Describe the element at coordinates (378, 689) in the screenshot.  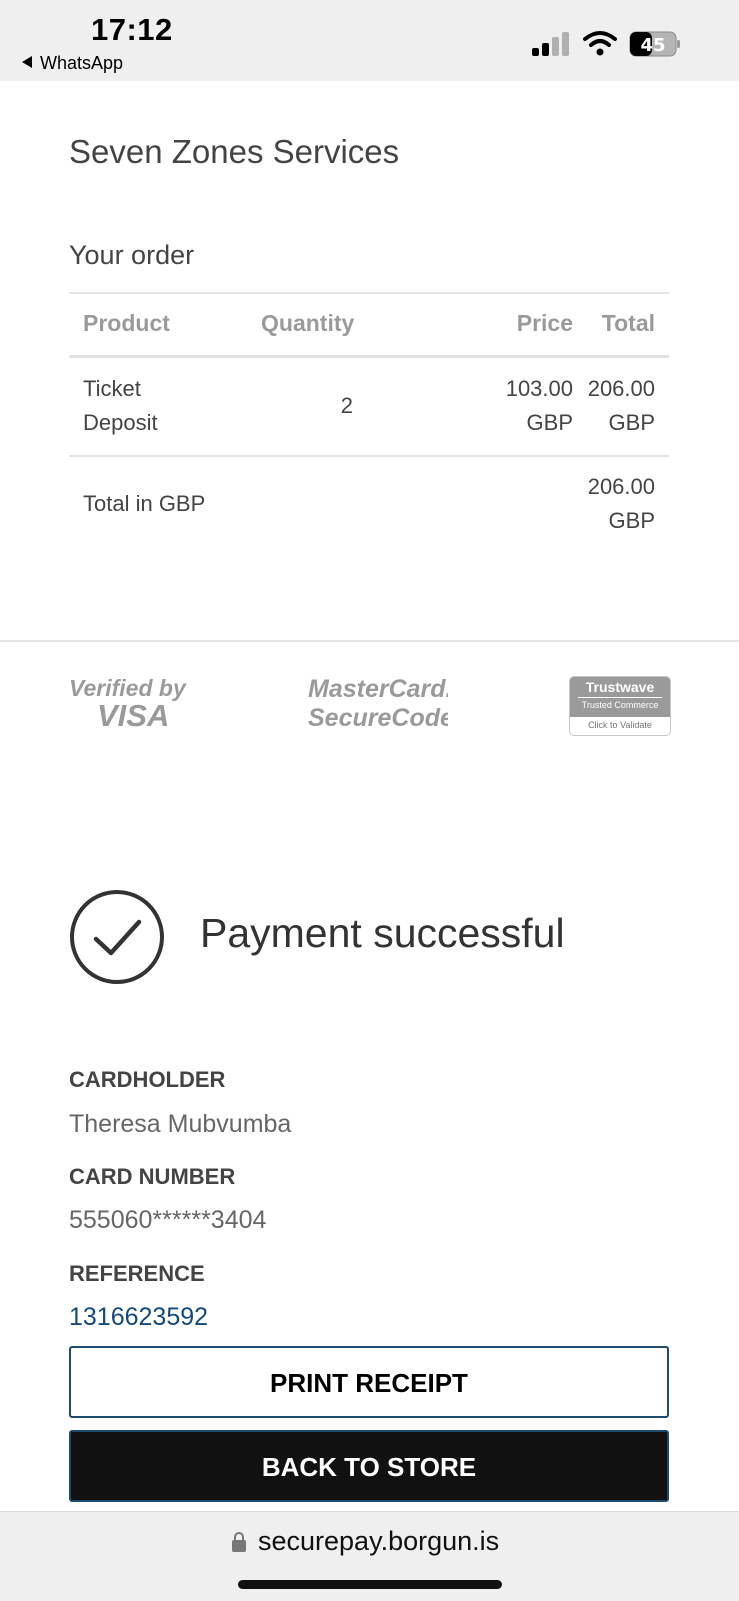
I see `svg-text: MasterCard.` at that location.